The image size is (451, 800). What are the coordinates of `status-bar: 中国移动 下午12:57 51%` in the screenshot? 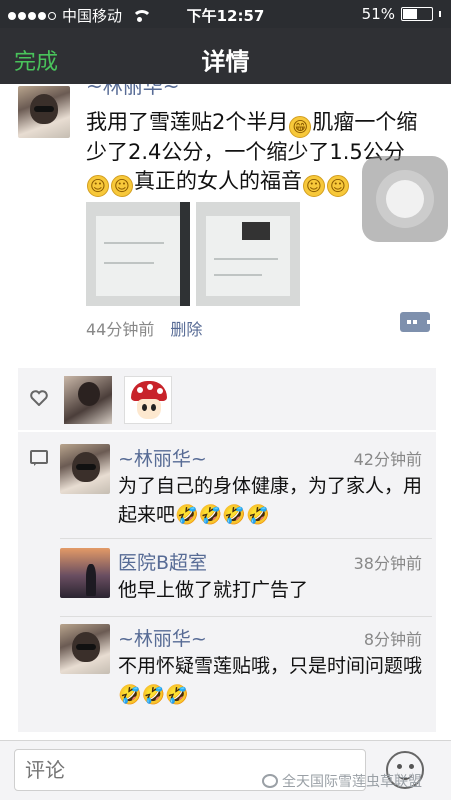 It's located at (225, 14).